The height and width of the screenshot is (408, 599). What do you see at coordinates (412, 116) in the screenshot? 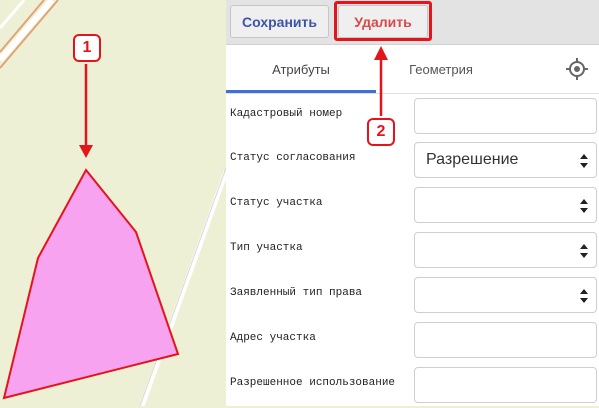
I see `field-row-cadastral-number: Кадастровый номер` at bounding box center [412, 116].